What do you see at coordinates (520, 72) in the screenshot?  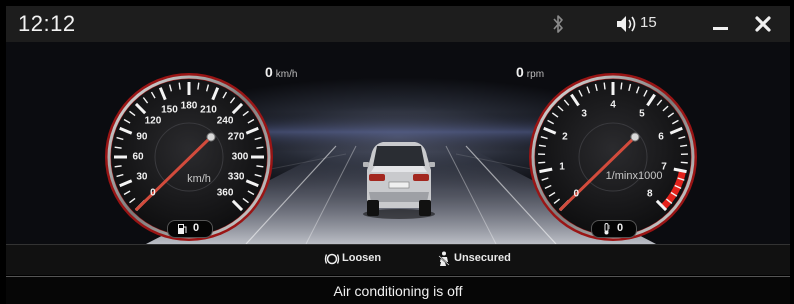 I see `rpm-value: 0` at bounding box center [520, 72].